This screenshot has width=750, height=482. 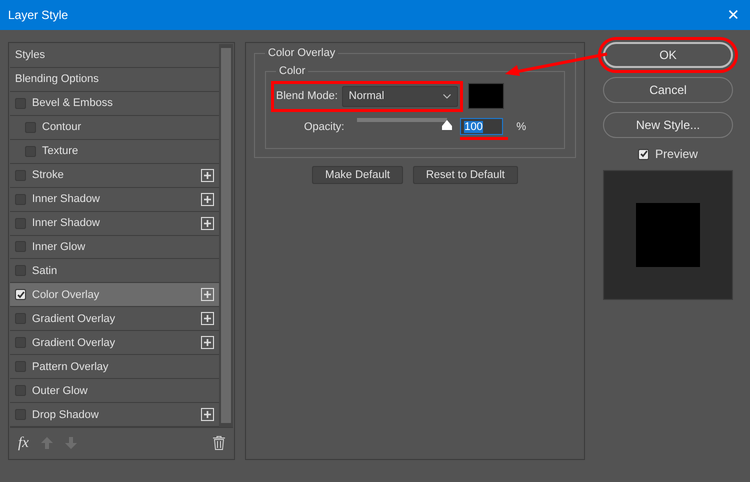 What do you see at coordinates (113, 175) in the screenshot?
I see `effect-label: Stroke` at bounding box center [113, 175].